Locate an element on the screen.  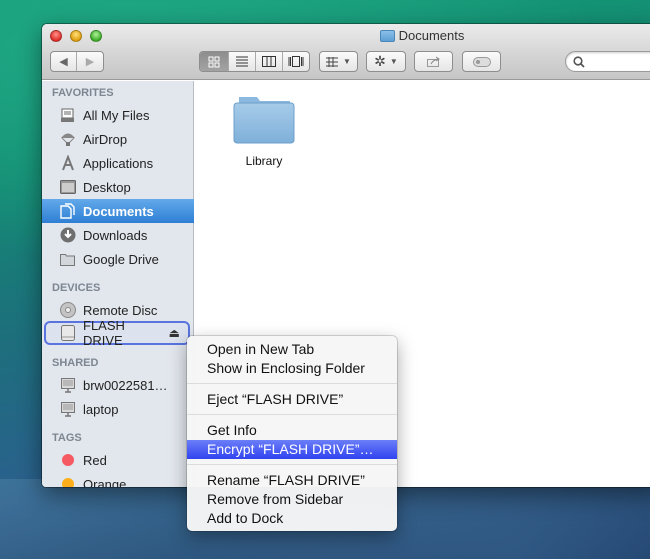
folder-item-library: Library is located at coordinates (264, 130).